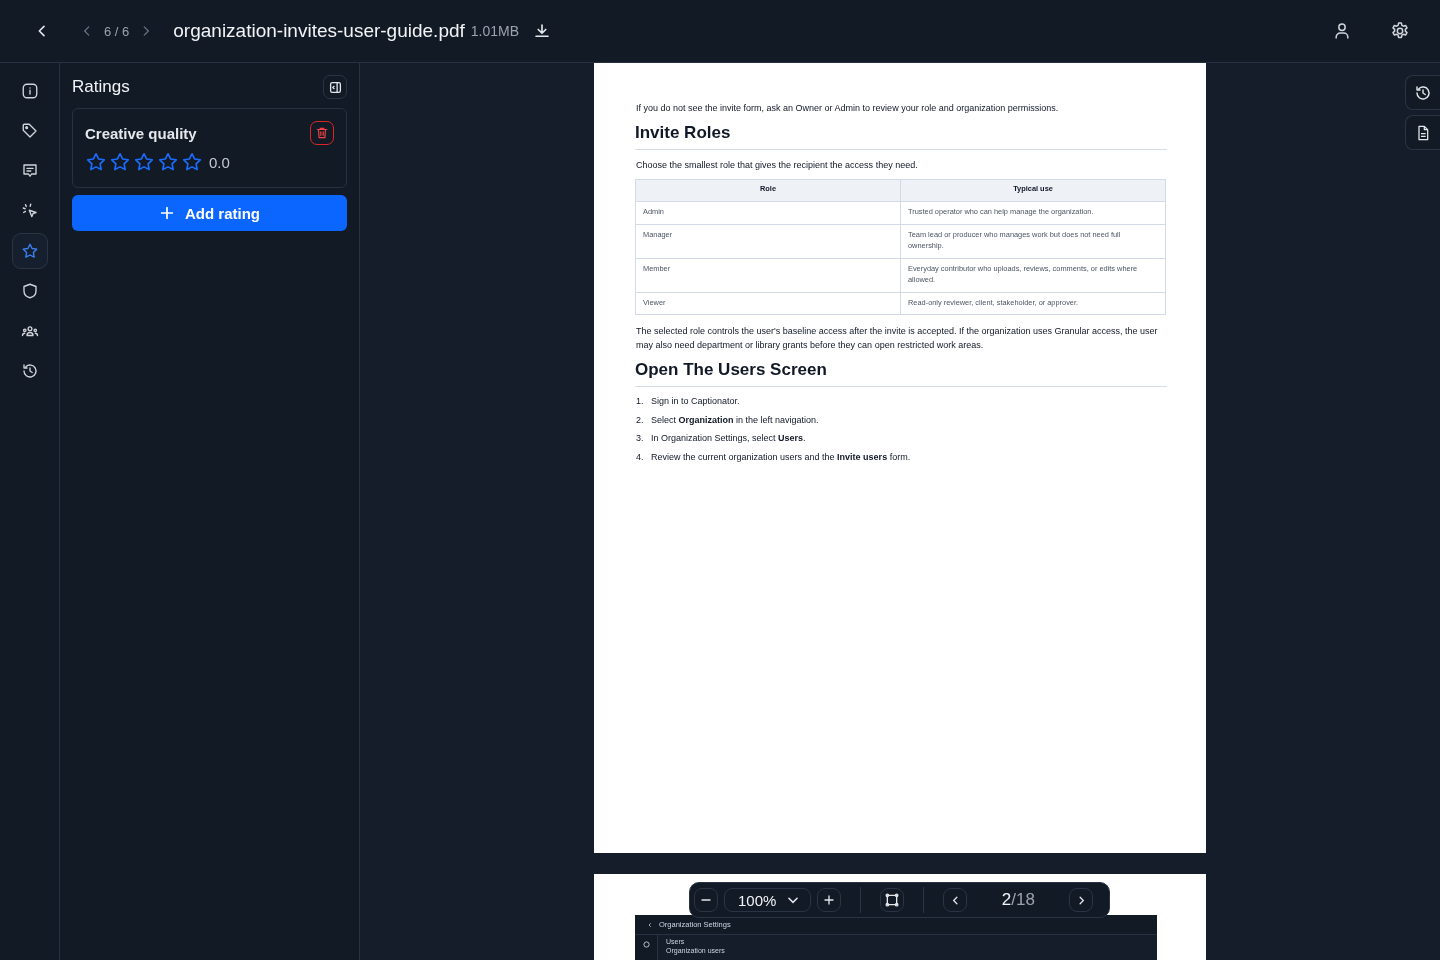  I want to click on section-heading: Invite Roles, so click(901, 136).